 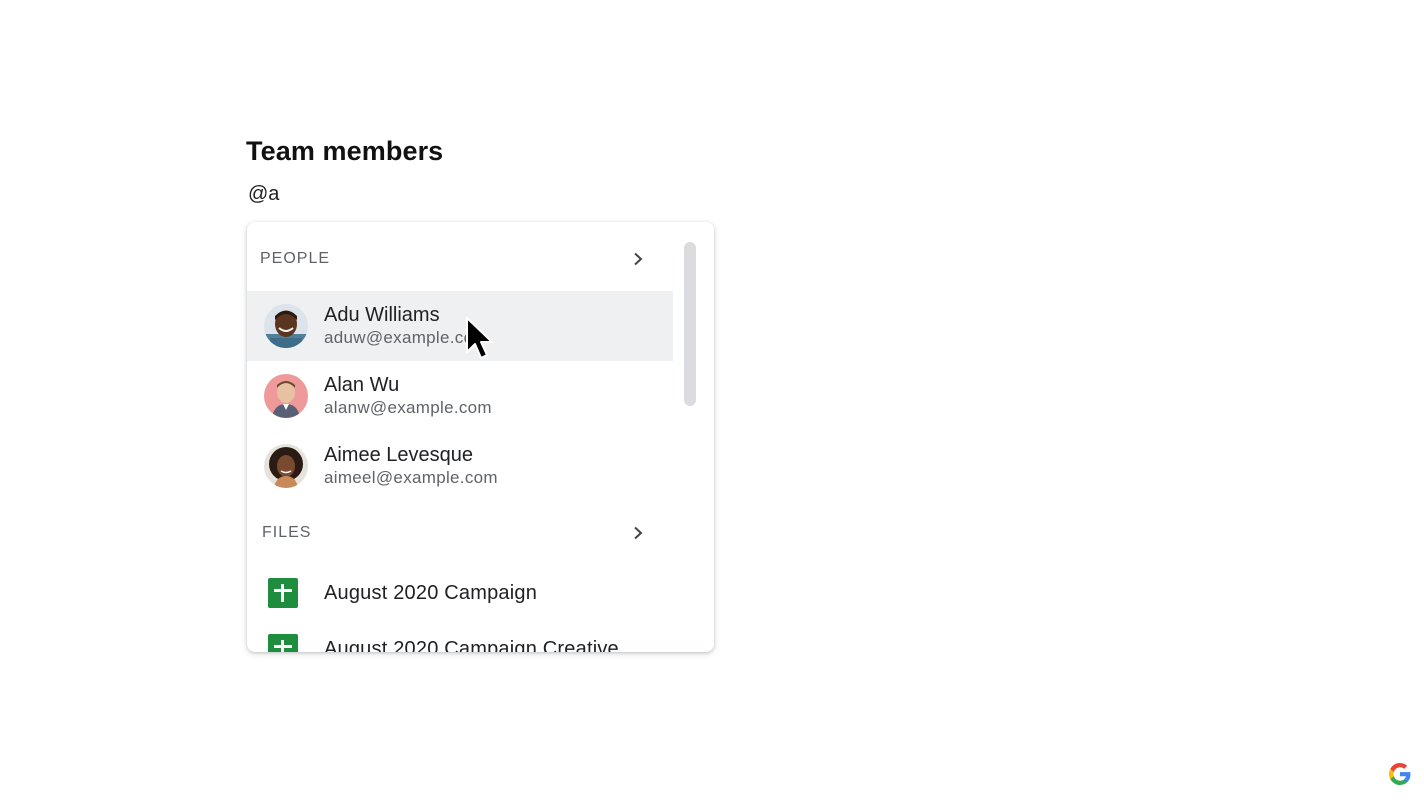 What do you see at coordinates (408, 407) in the screenshot?
I see `person-email: alanw@example.com` at bounding box center [408, 407].